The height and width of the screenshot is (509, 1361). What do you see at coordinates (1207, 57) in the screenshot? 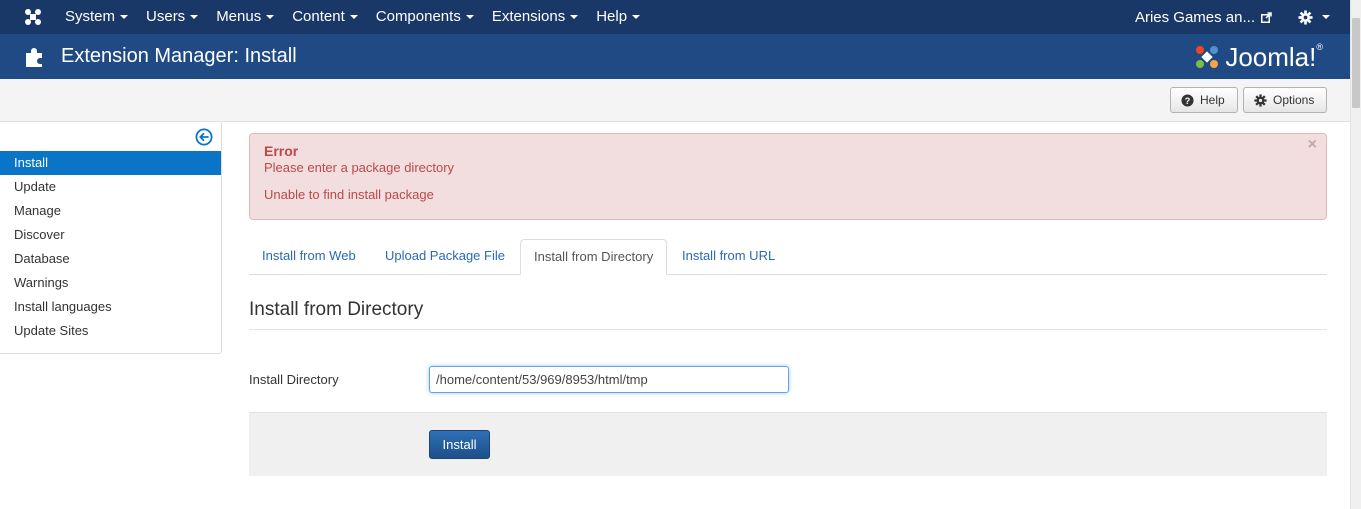
I see `joomla-brand-icon` at bounding box center [1207, 57].